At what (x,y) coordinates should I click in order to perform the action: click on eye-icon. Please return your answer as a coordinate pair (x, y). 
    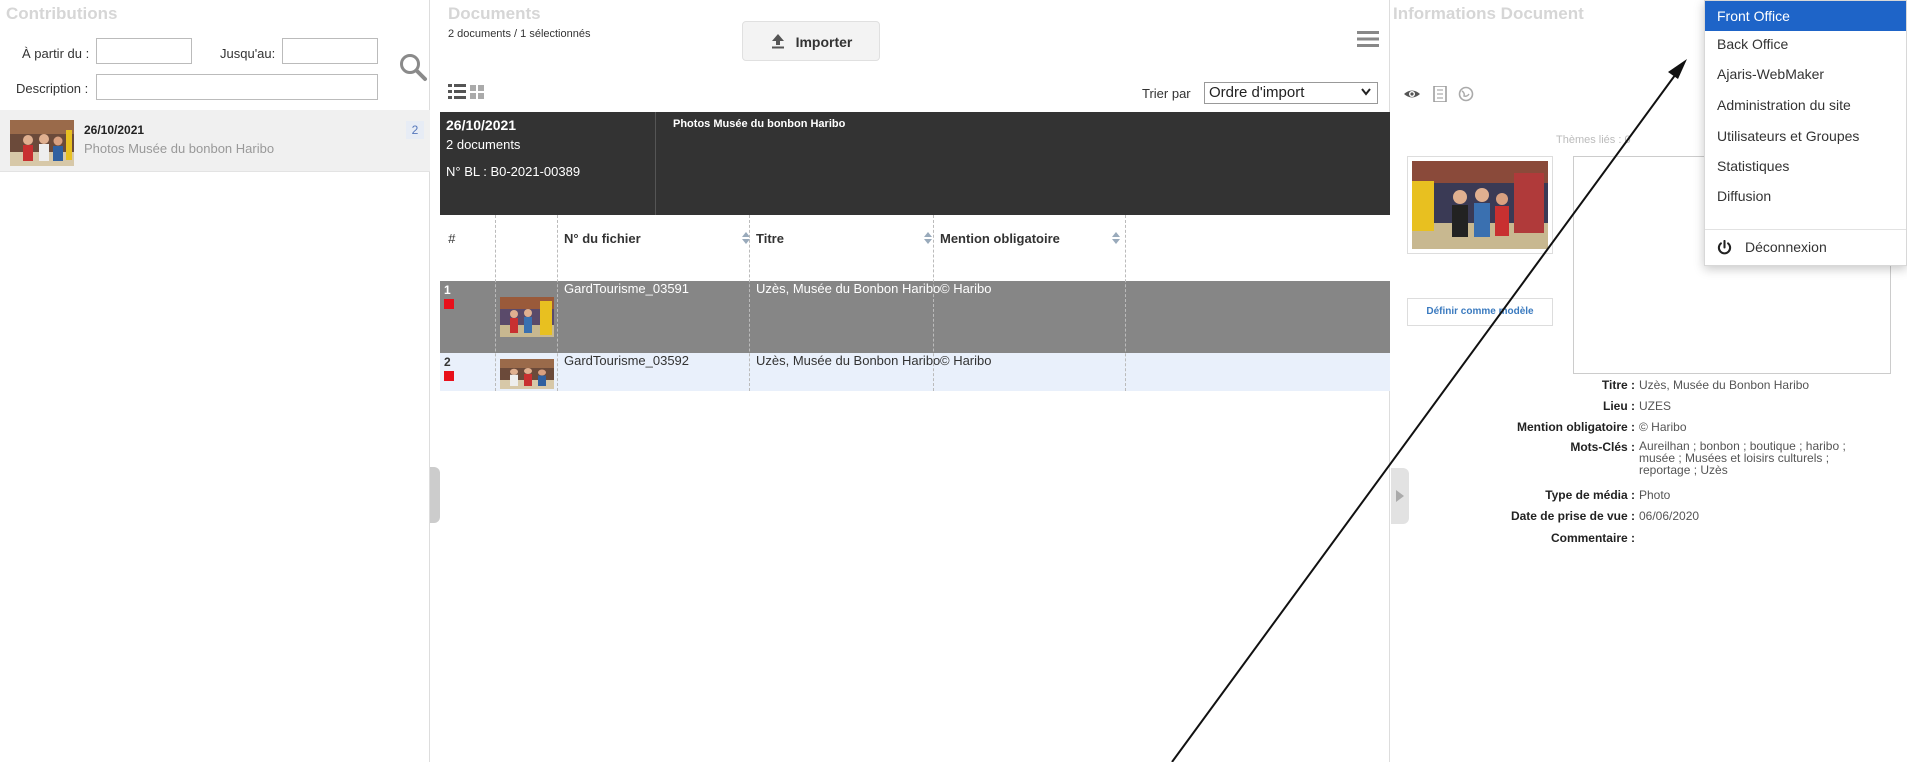
    Looking at the image, I should click on (1412, 94).